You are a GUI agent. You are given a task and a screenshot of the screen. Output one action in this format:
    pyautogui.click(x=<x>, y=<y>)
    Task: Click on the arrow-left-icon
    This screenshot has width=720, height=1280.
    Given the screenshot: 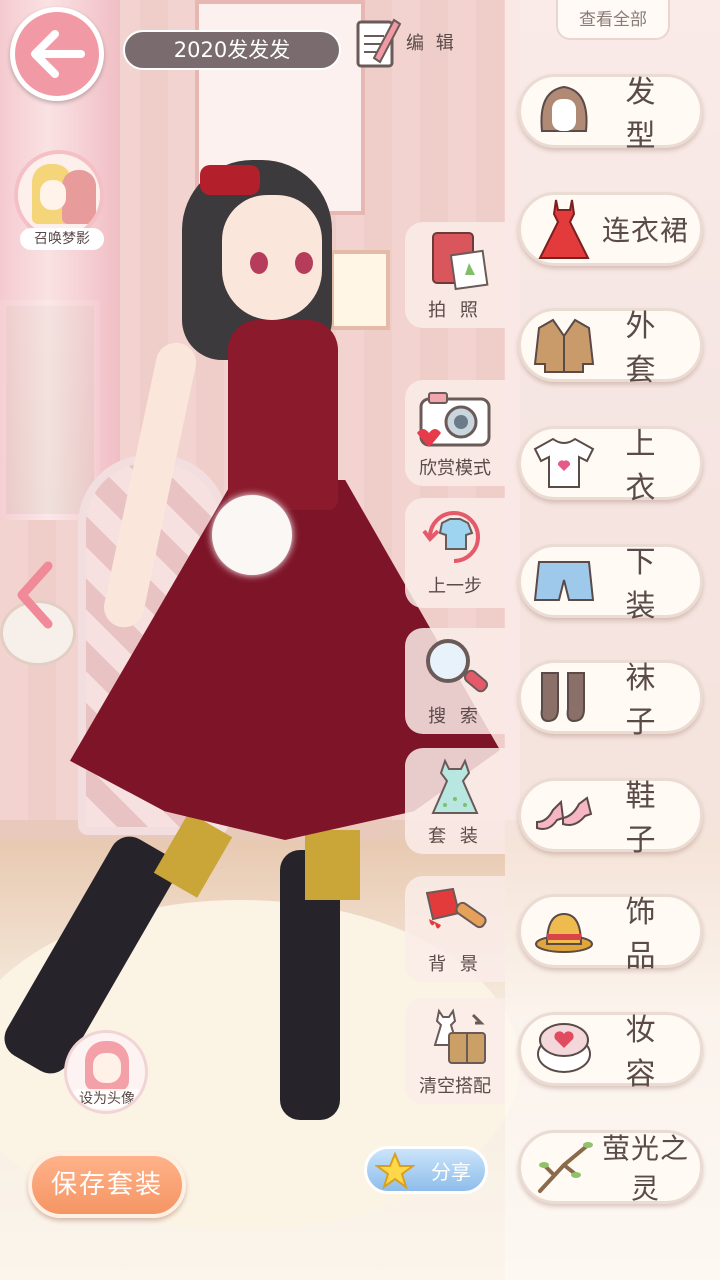 What is the action you would take?
    pyautogui.click(x=58, y=54)
    